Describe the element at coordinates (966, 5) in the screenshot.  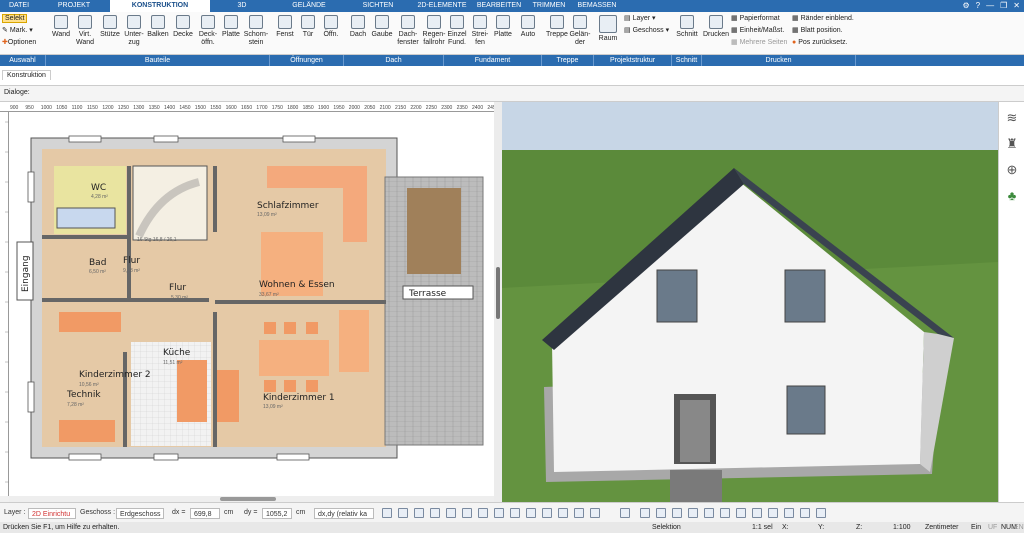
I see `settings-icon: ⚙` at that location.